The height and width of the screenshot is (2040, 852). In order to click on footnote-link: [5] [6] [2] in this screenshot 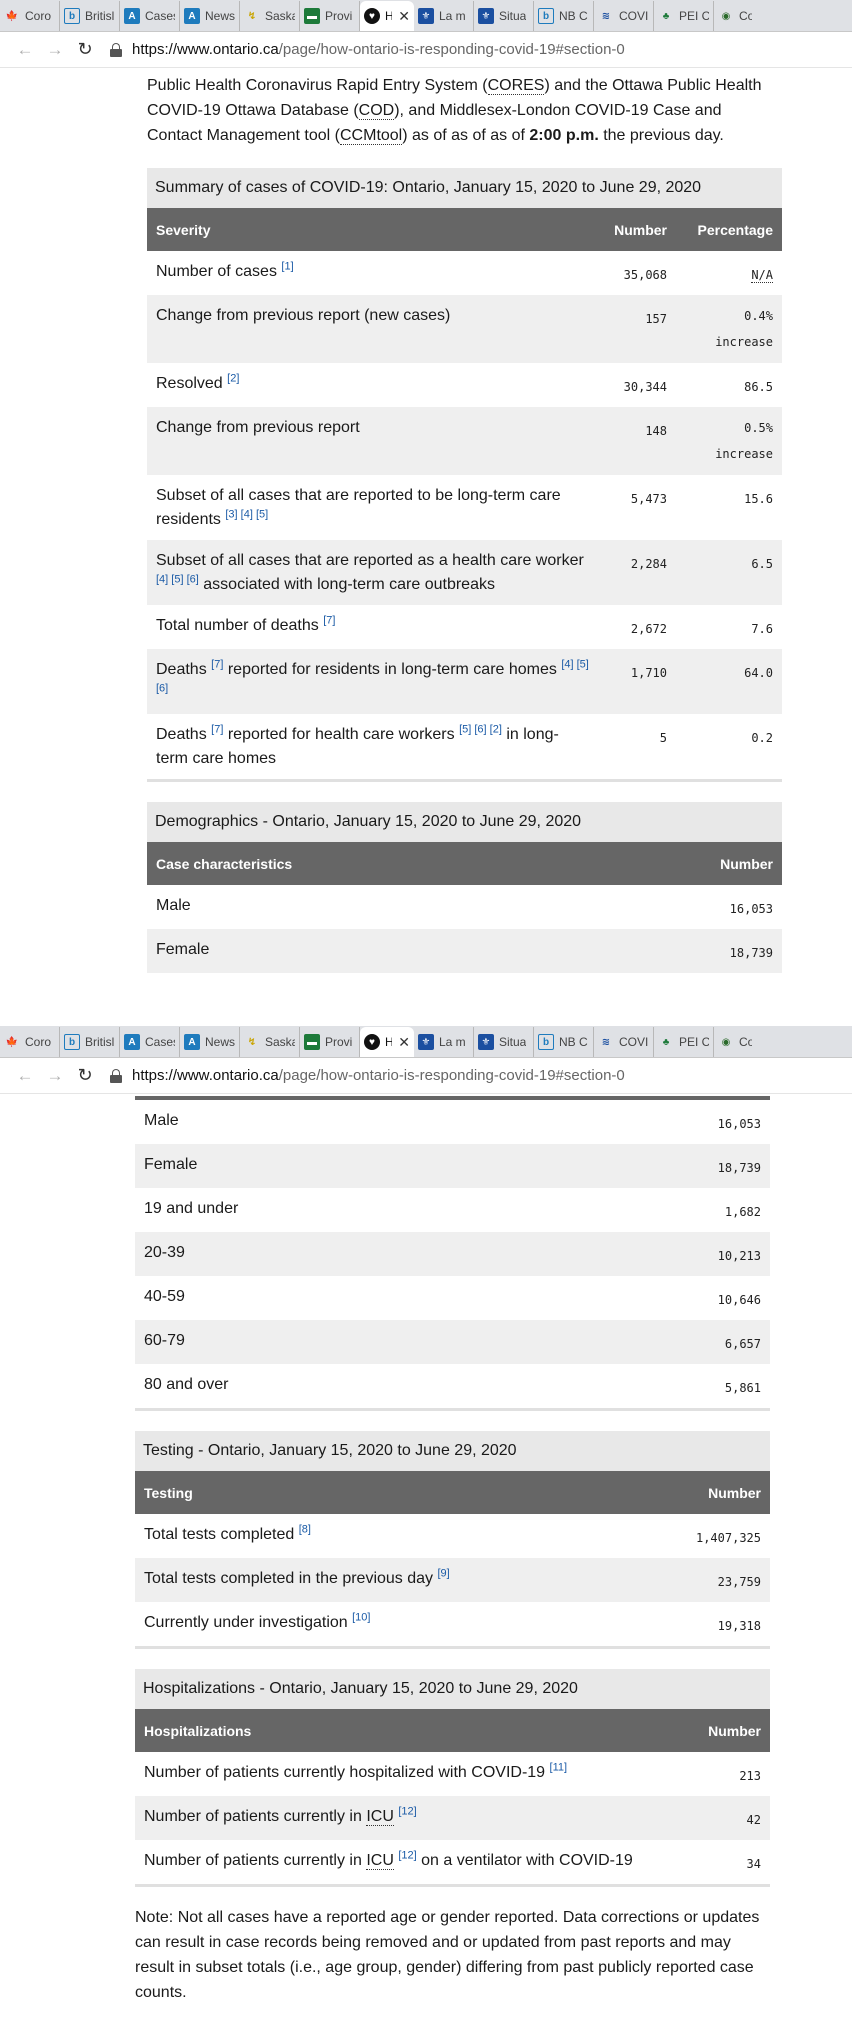, I will do `click(480, 730)`.